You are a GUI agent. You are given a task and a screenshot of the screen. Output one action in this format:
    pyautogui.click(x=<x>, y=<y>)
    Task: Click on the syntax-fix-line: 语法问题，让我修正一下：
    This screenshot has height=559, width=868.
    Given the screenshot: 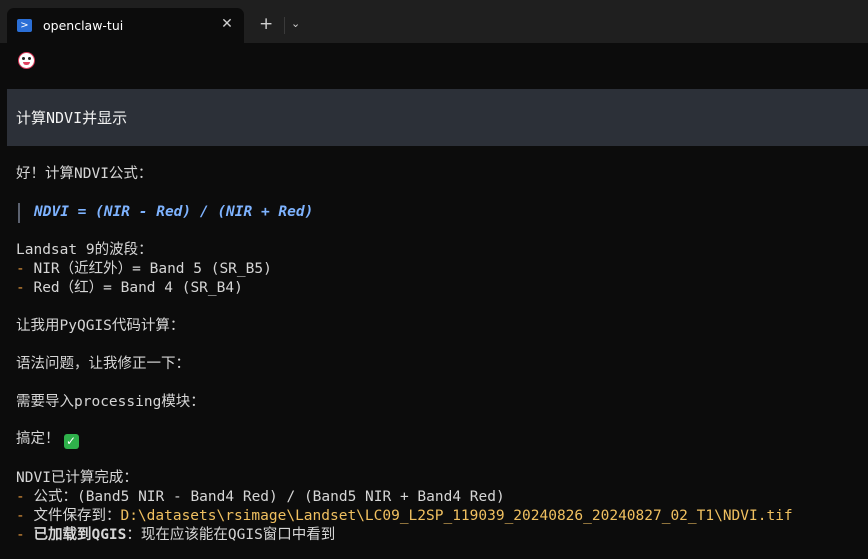 What is the action you would take?
    pyautogui.click(x=103, y=364)
    